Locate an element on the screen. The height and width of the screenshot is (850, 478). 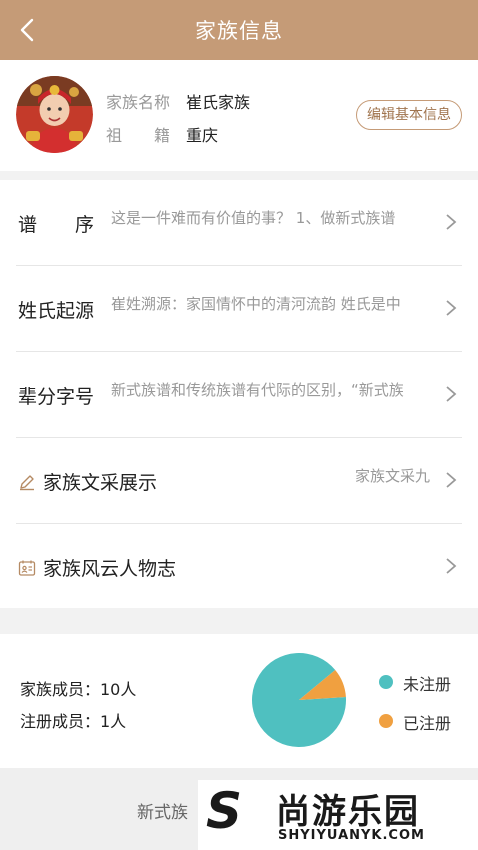
menu-item-label: 辈分字号 is located at coordinates (56, 397).